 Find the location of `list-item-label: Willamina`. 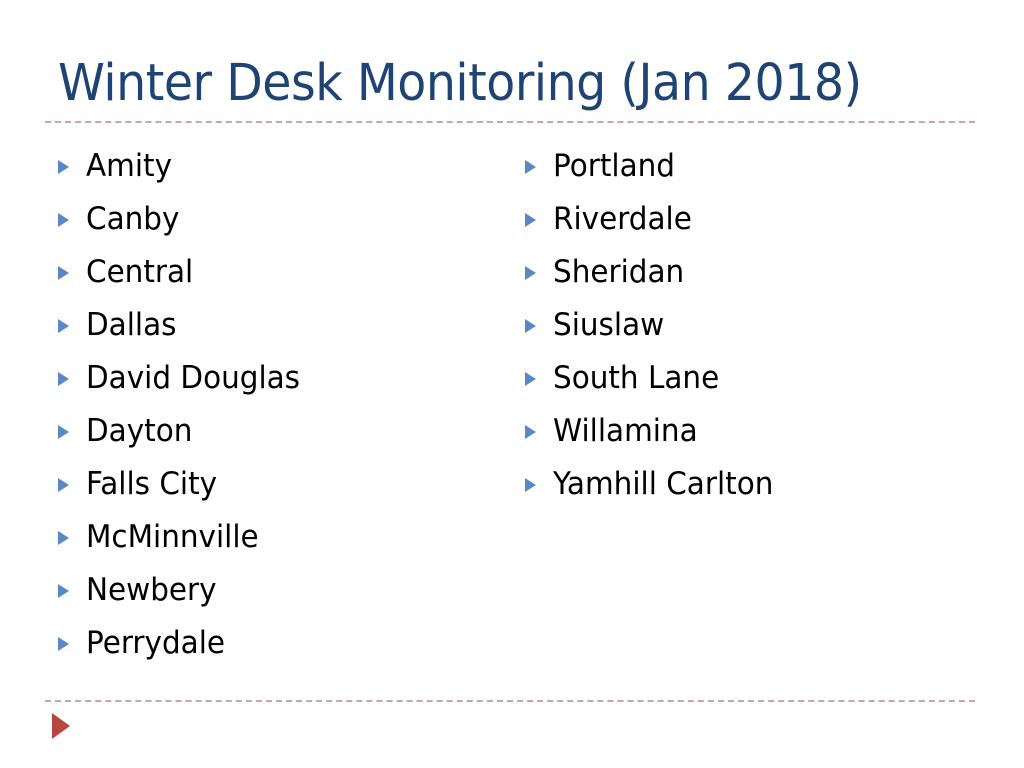

list-item-label: Willamina is located at coordinates (625, 431).